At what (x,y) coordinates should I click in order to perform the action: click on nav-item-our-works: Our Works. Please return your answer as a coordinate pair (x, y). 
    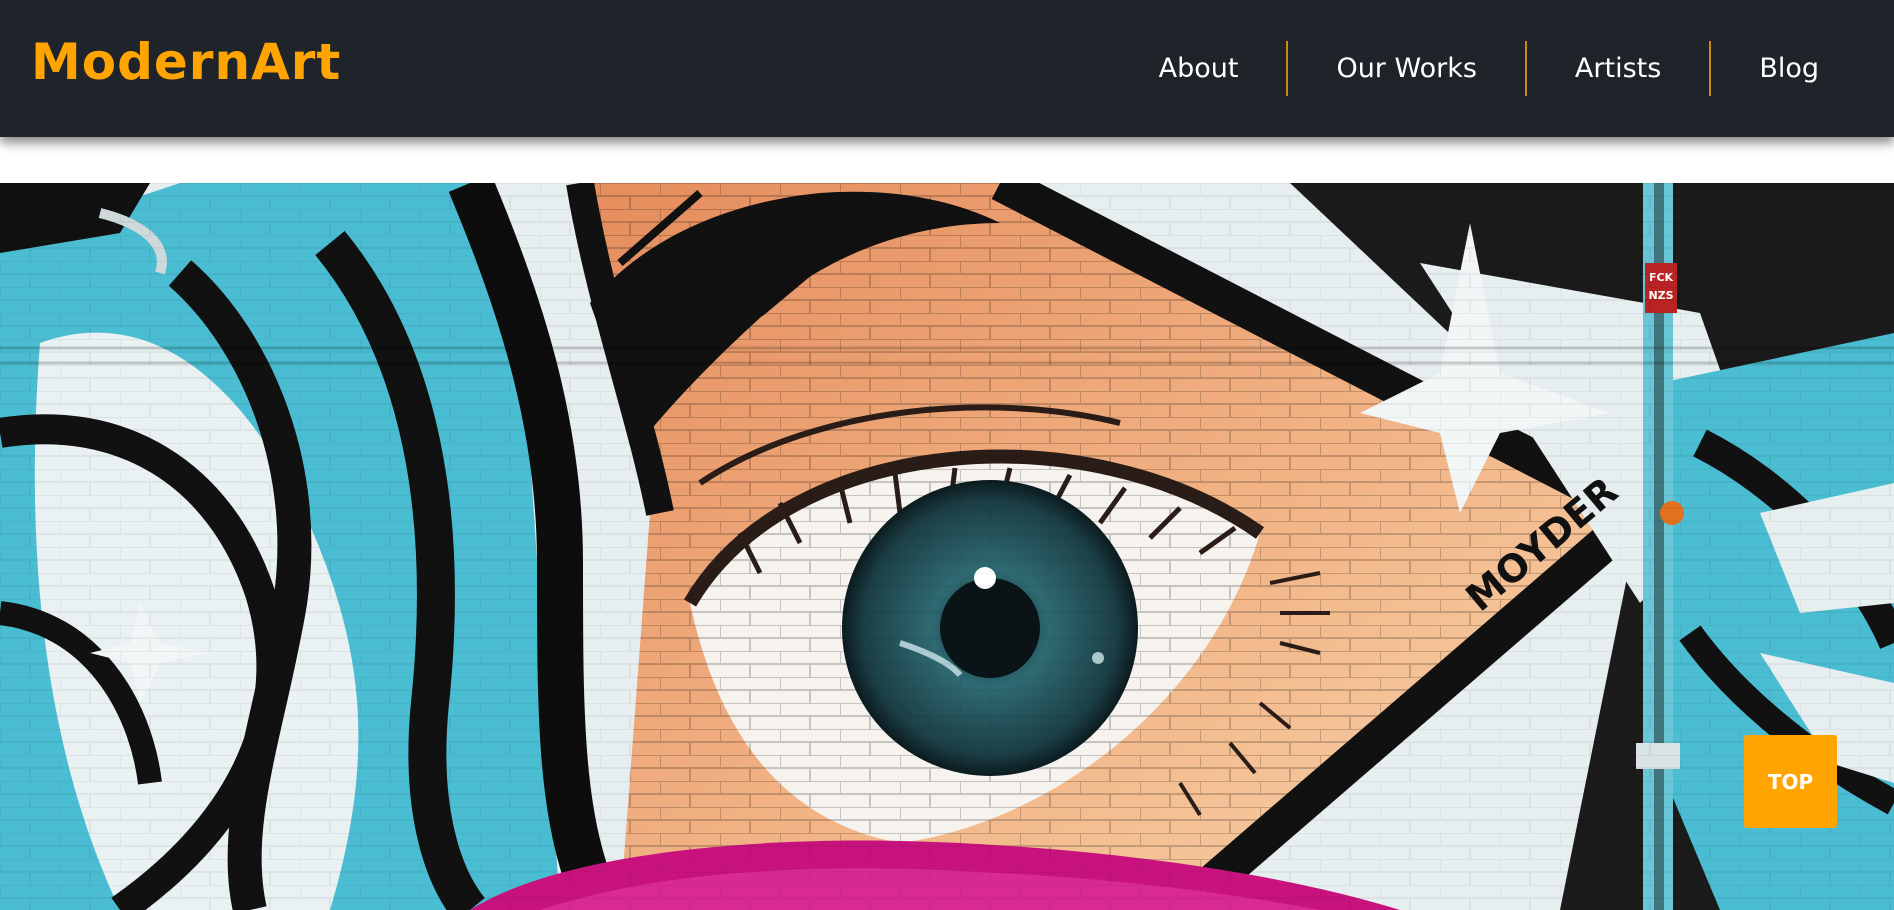
    Looking at the image, I should click on (1406, 68).